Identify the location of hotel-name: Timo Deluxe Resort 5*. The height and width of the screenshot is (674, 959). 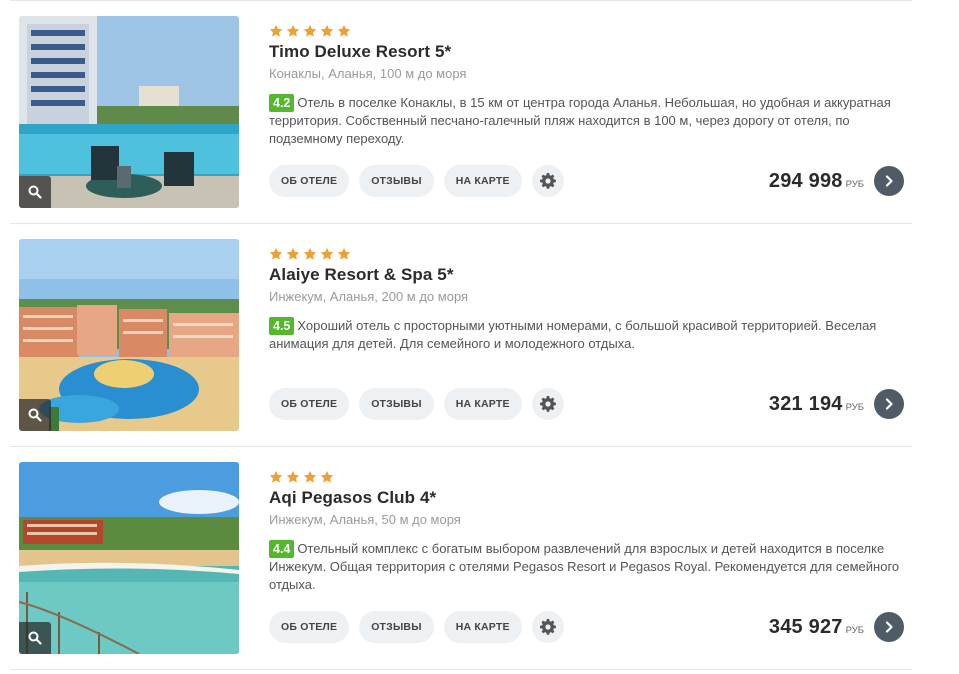
(589, 52).